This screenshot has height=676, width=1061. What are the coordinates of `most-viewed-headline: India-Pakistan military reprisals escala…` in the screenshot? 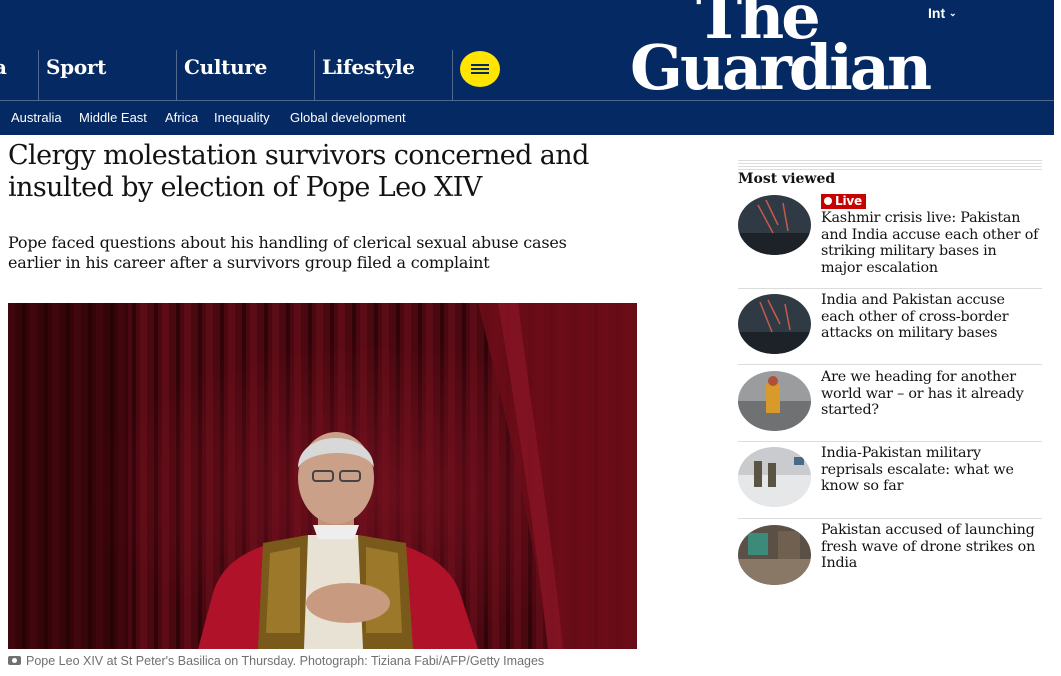 It's located at (917, 469).